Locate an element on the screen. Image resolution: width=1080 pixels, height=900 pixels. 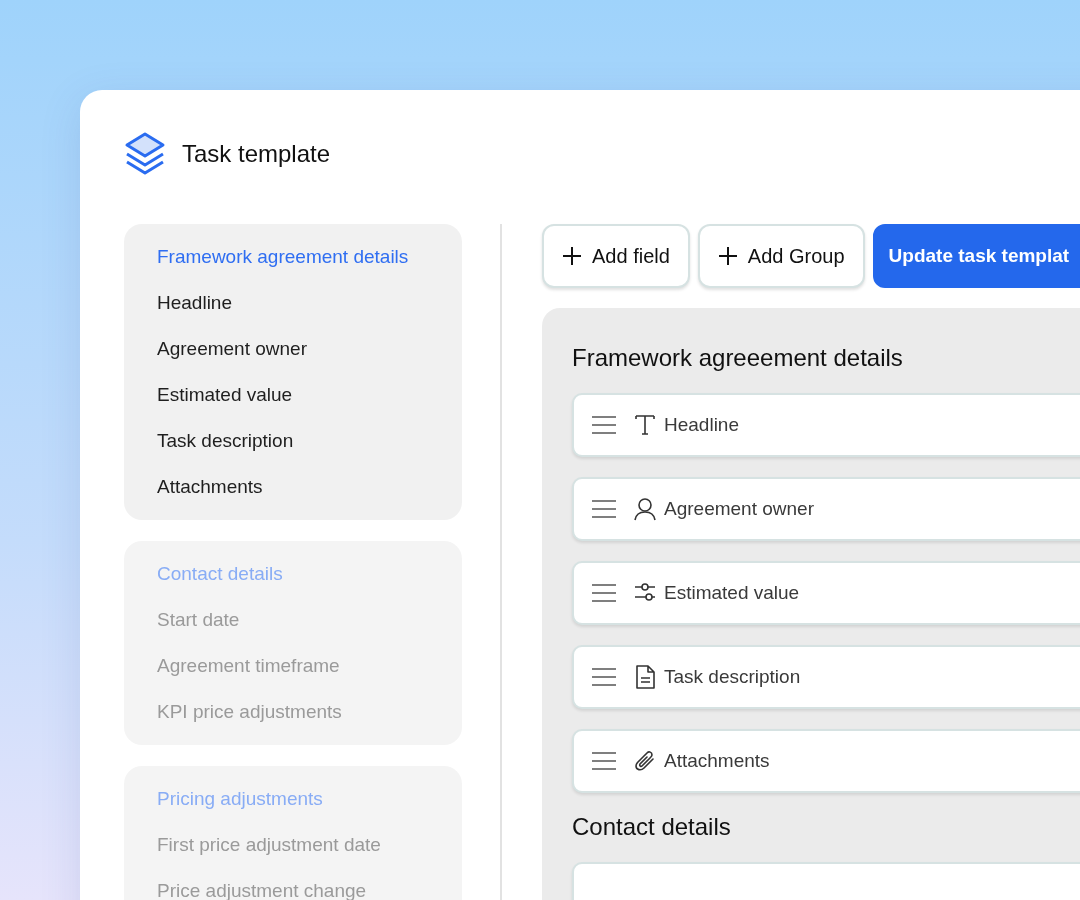
sidebar-item: Headline is located at coordinates (298, 303).